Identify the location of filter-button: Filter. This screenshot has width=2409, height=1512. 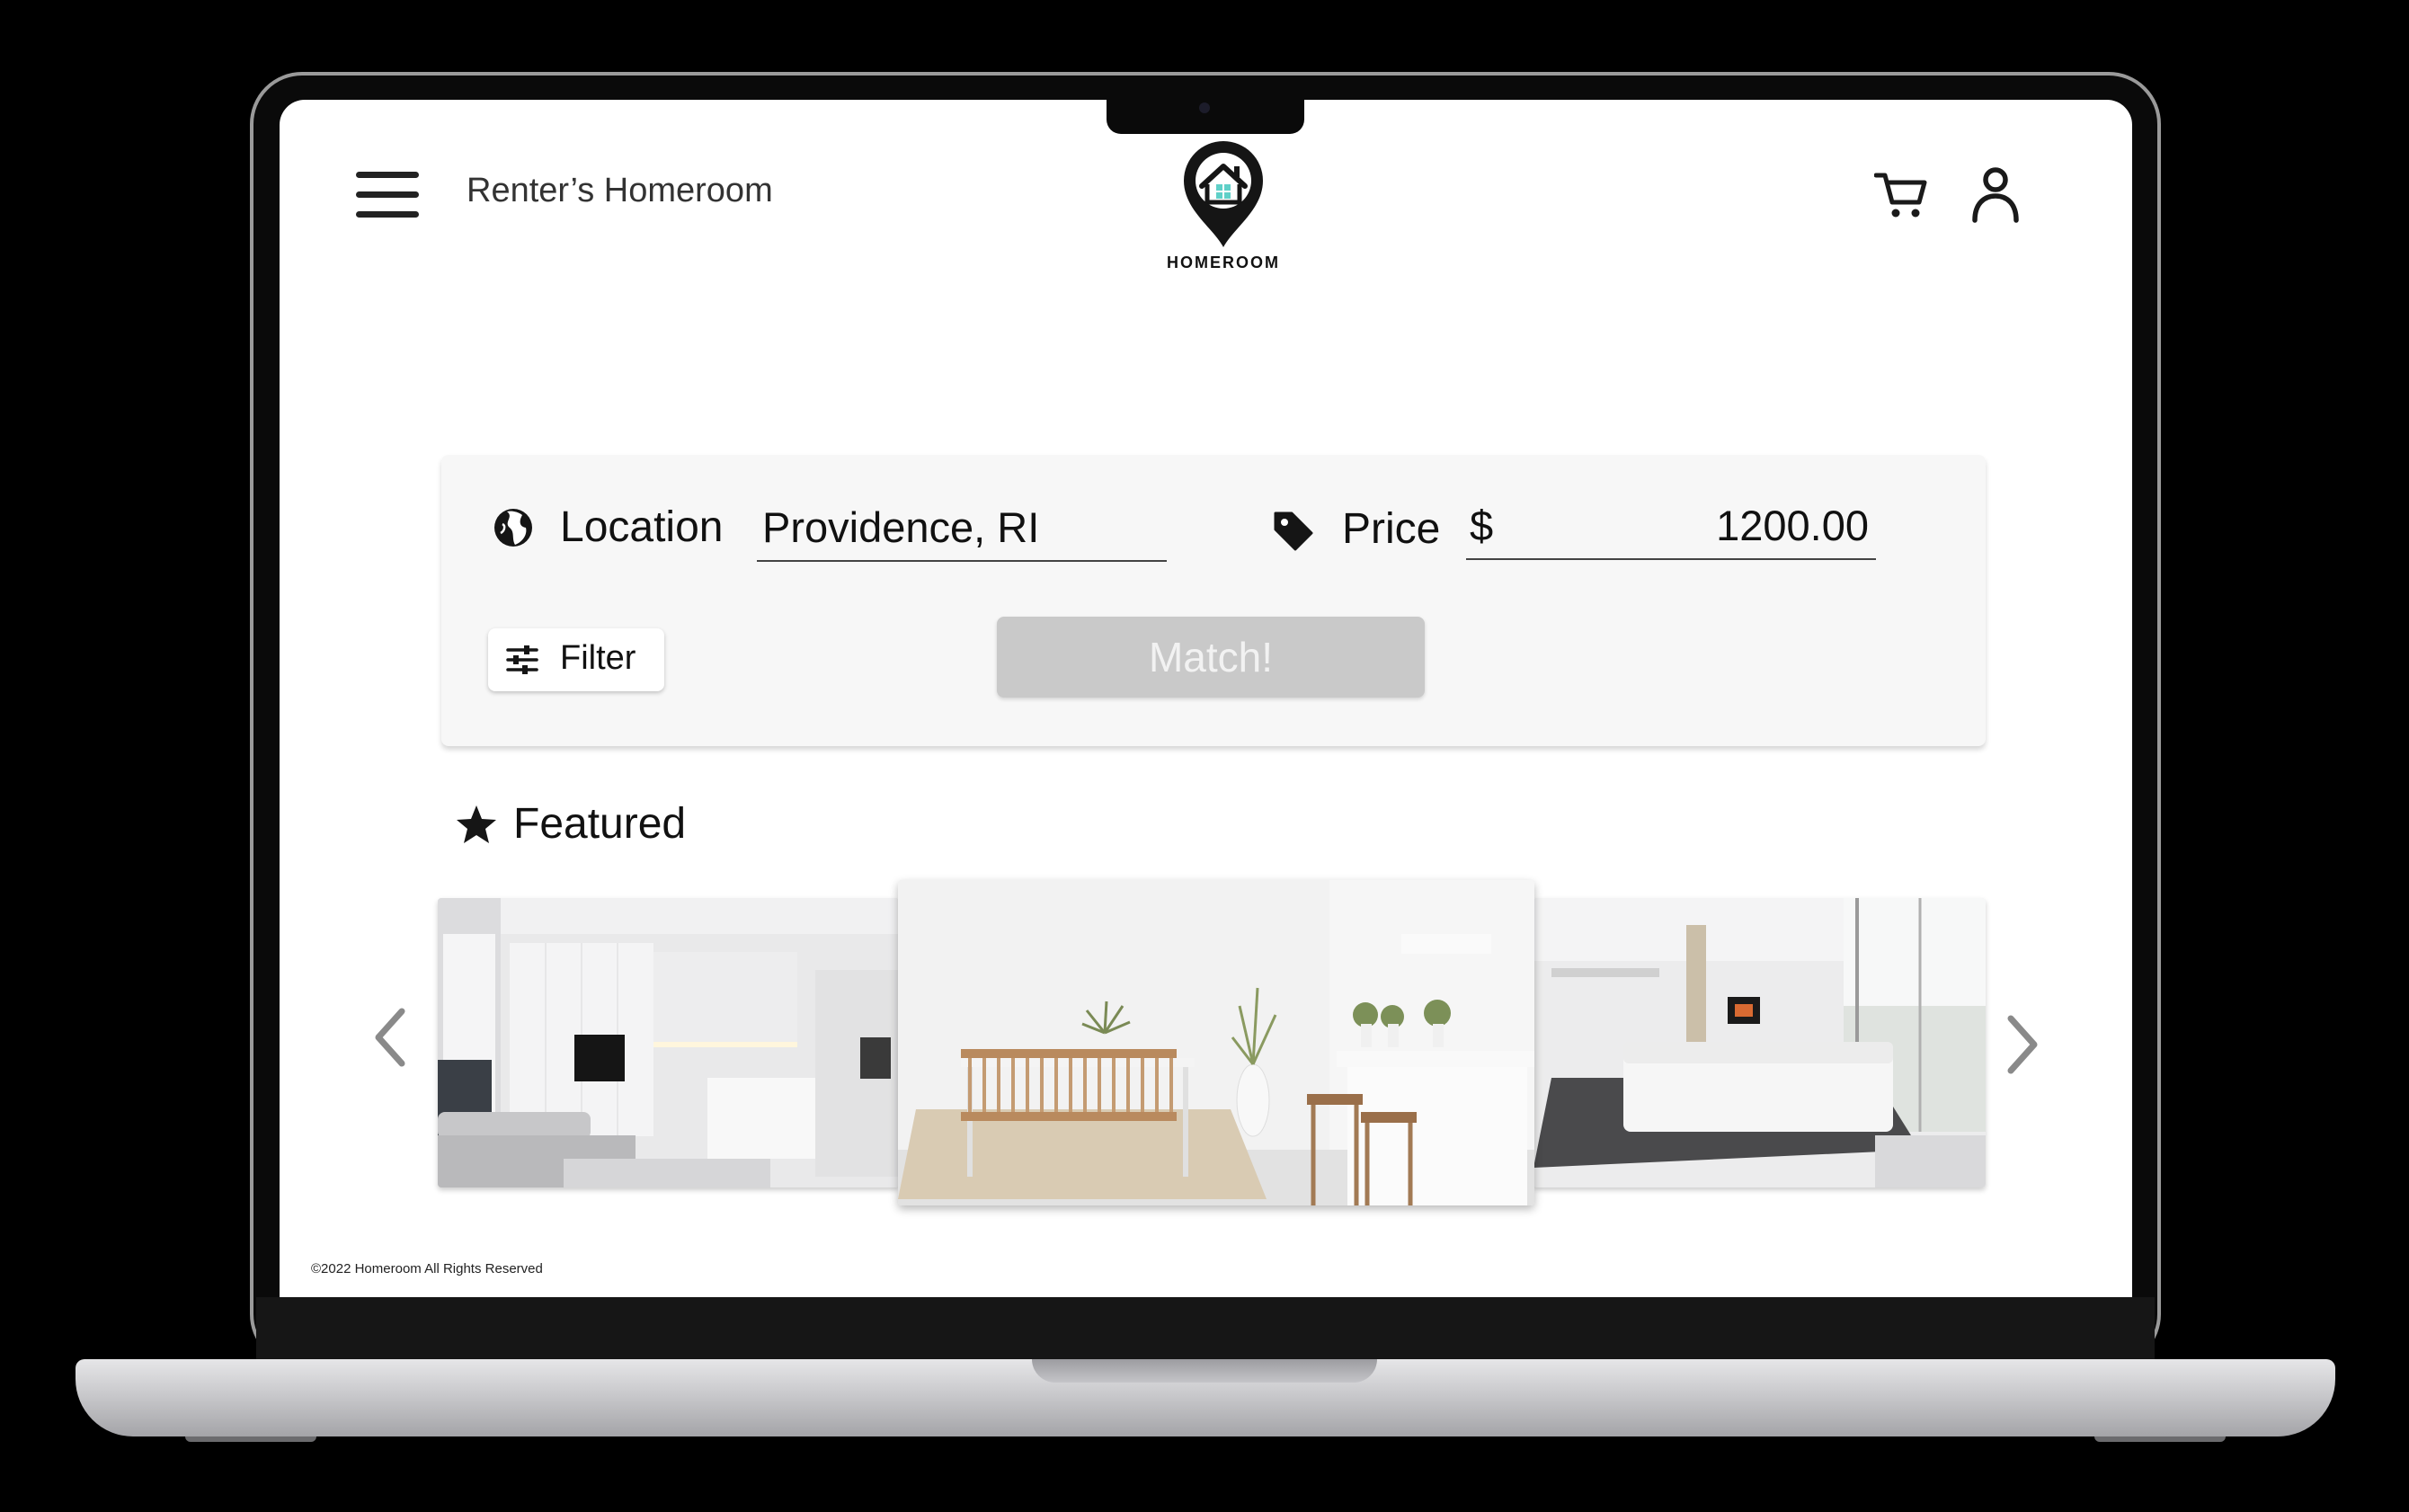
(576, 659).